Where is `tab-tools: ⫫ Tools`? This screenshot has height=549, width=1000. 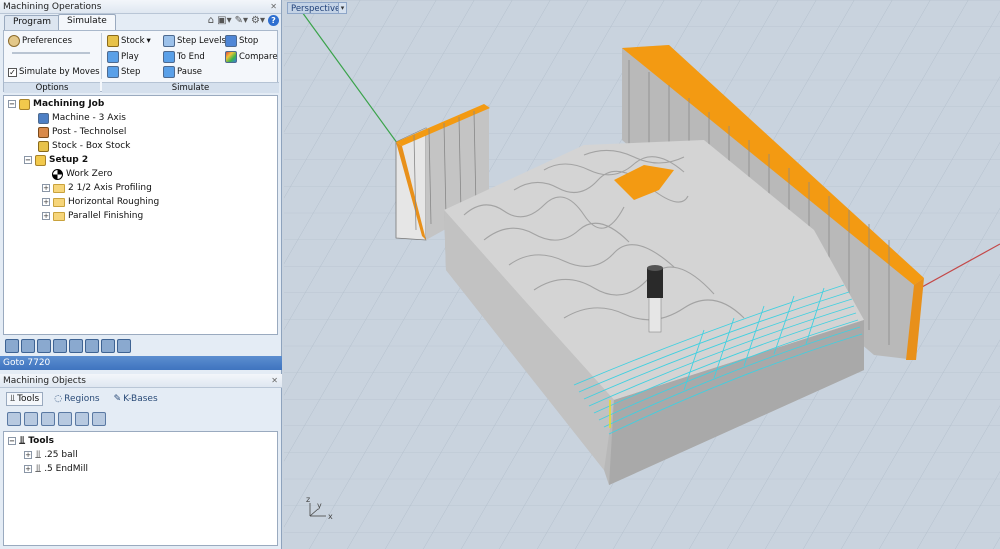 tab-tools: ⫫ Tools is located at coordinates (25, 399).